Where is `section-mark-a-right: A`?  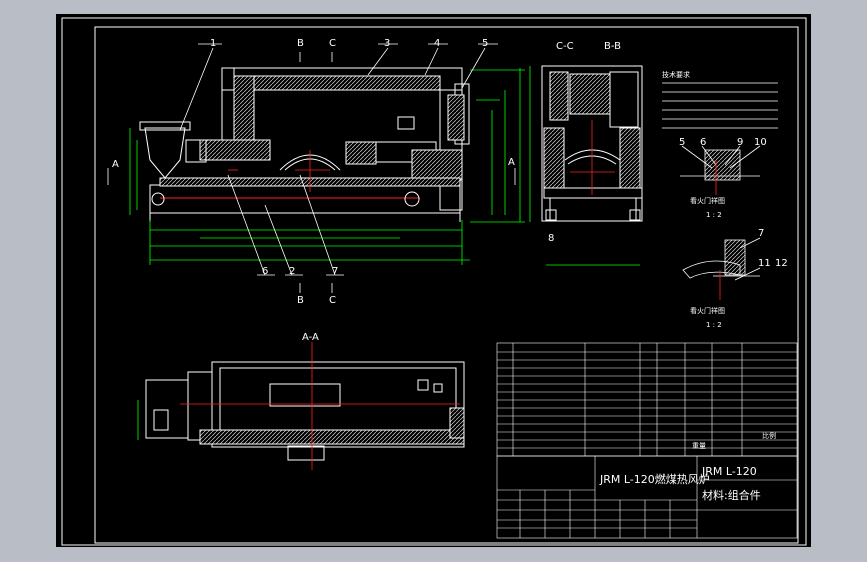
section-mark-a-right: A is located at coordinates (511, 162).